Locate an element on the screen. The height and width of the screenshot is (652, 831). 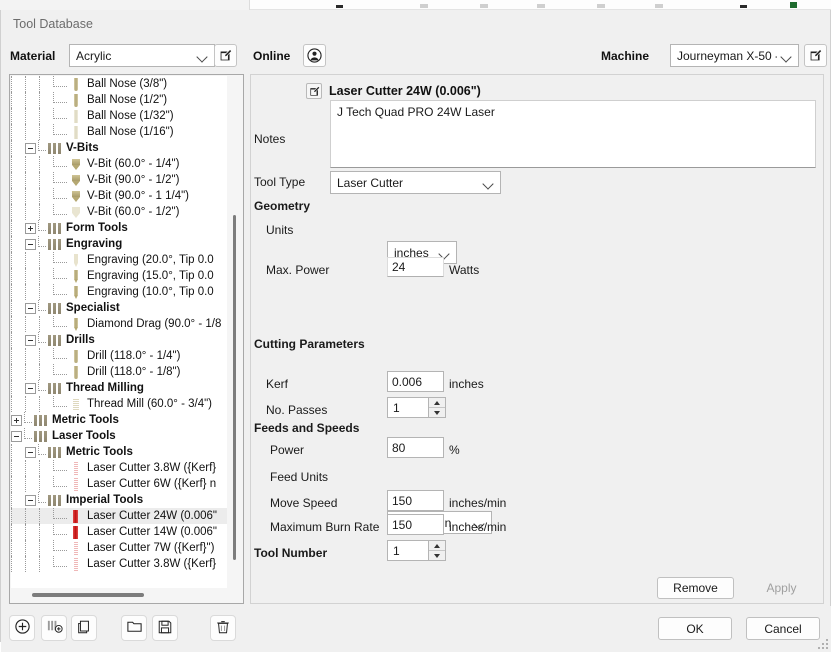
tree-horizontal-scrollbar-track is located at coordinates (126, 595).